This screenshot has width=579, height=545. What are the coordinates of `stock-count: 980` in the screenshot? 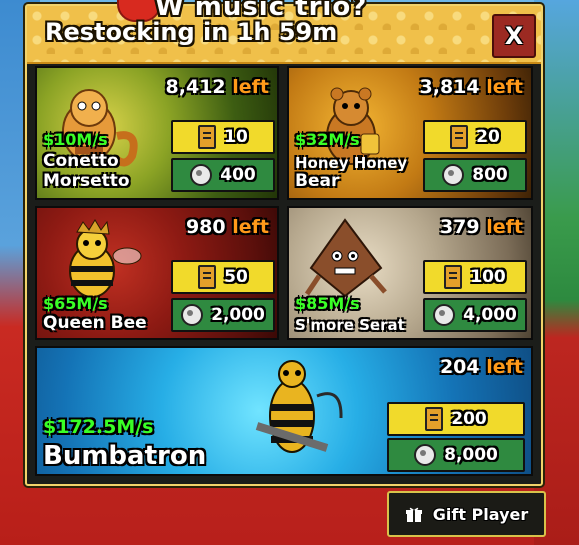 It's located at (205, 227).